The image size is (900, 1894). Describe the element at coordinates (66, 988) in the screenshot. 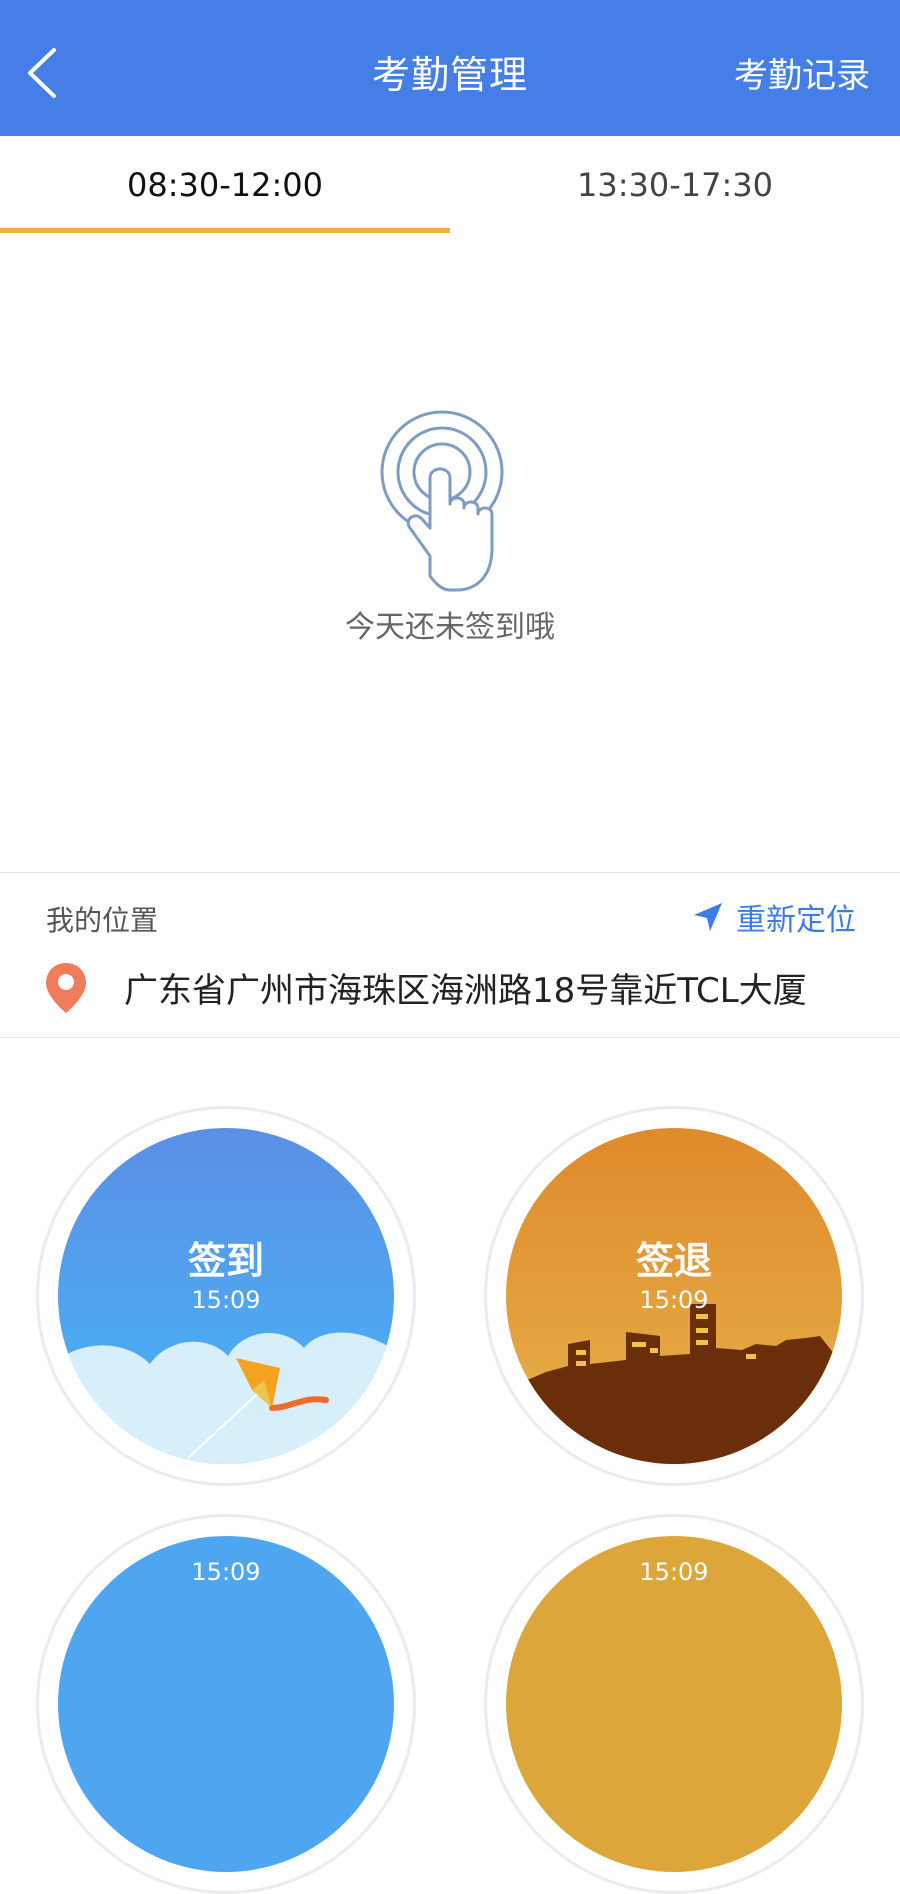

I see `location-pin-icon` at that location.